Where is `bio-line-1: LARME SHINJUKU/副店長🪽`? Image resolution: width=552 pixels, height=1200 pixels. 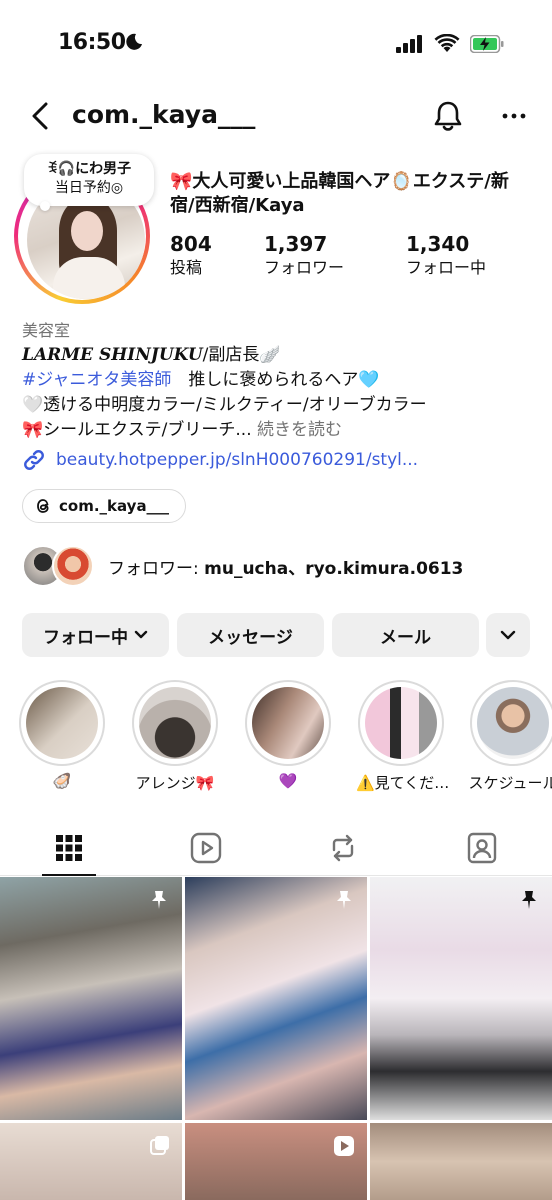 bio-line-1: LARME SHINJUKU/副店長🪽 is located at coordinates (282, 355).